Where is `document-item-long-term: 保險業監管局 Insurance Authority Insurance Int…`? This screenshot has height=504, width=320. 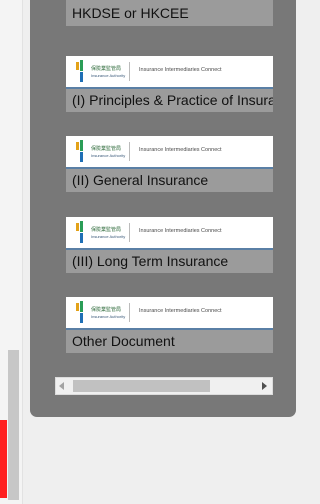
document-item-long-term: 保險業監管局 Insurance Authority Insurance Int… is located at coordinates (169, 245).